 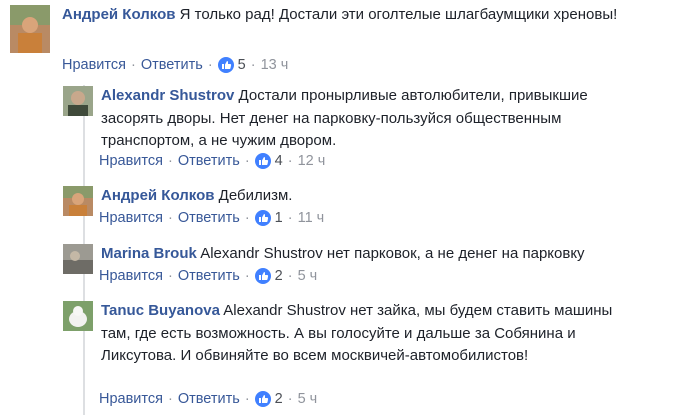 What do you see at coordinates (279, 218) in the screenshot?
I see `like-count: 1` at bounding box center [279, 218].